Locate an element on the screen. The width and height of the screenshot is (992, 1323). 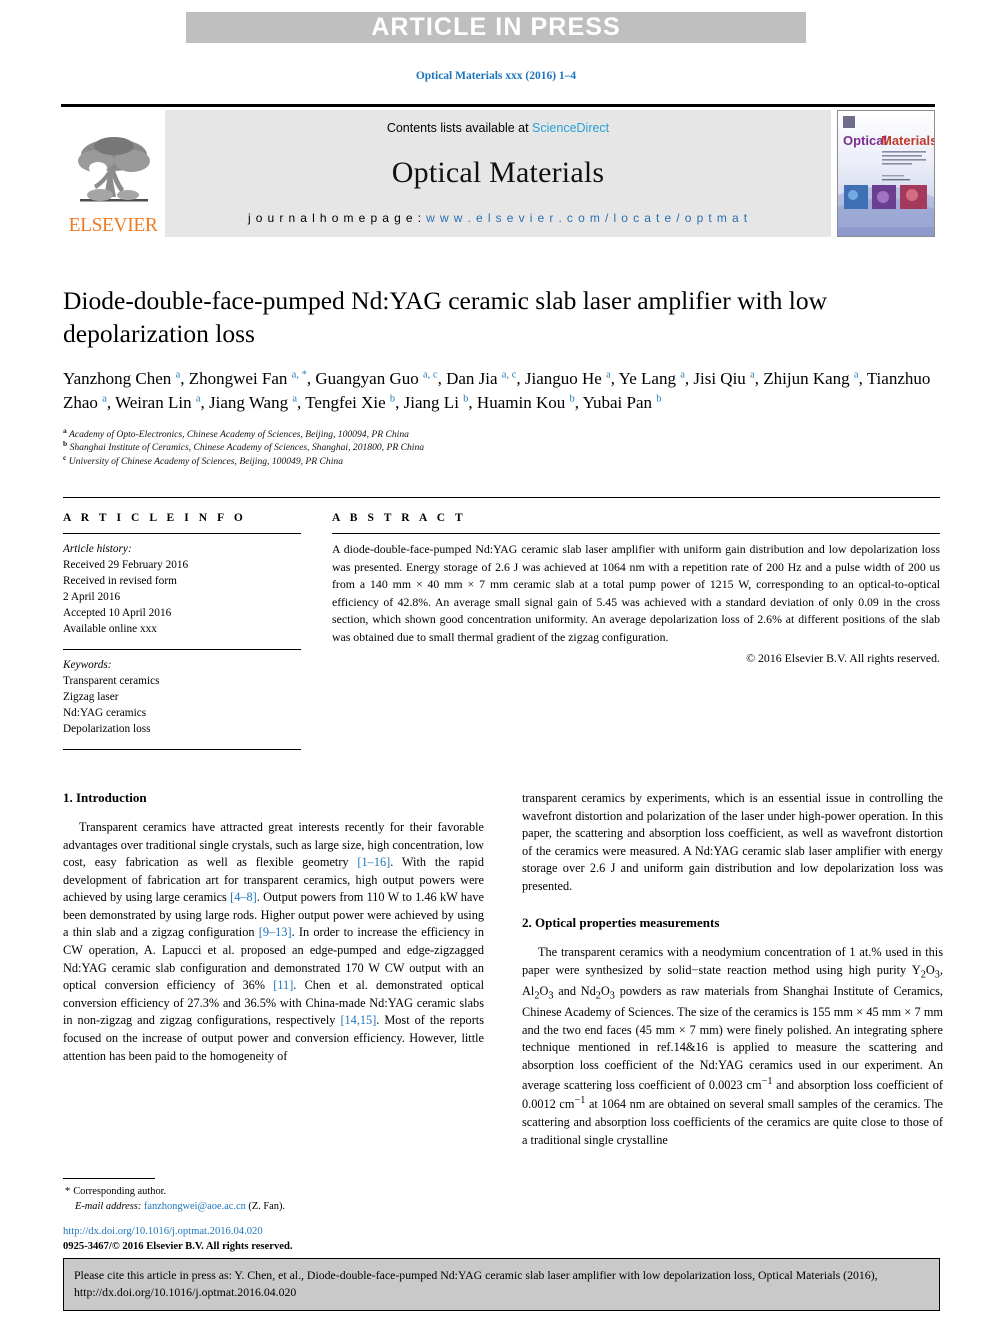
section-heading-introduction: 1. Introduction is located at coordinates (105, 797).